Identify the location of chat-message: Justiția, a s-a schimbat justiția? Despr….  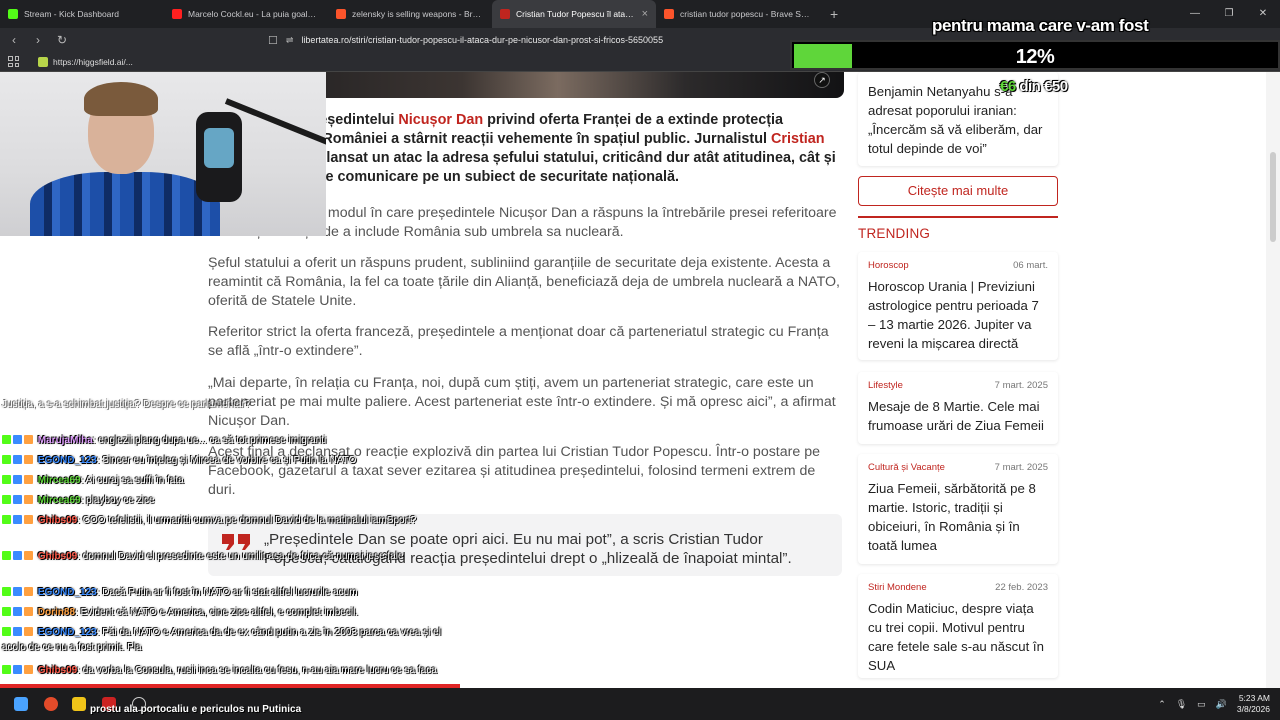
(230, 405).